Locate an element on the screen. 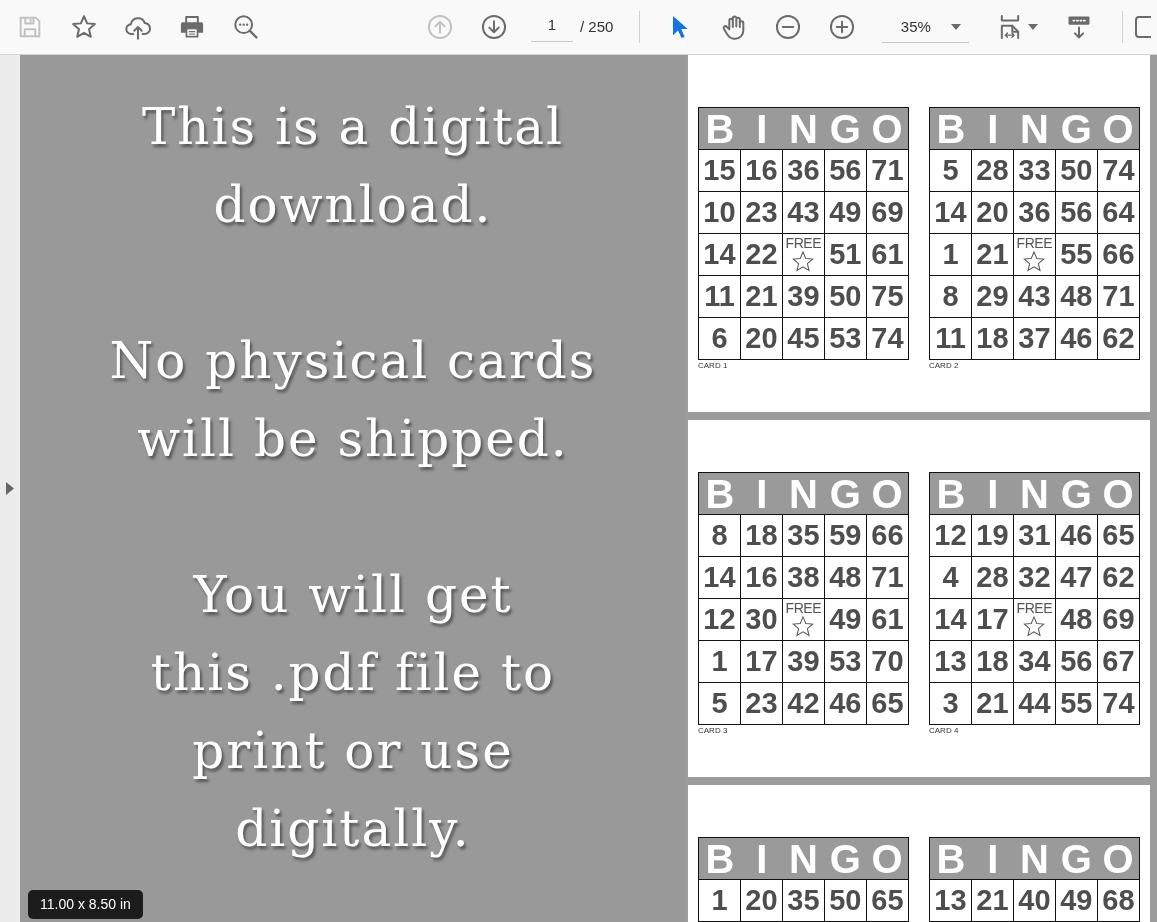 The width and height of the screenshot is (1157, 922). arrow-down-circle-icon is located at coordinates (494, 27).